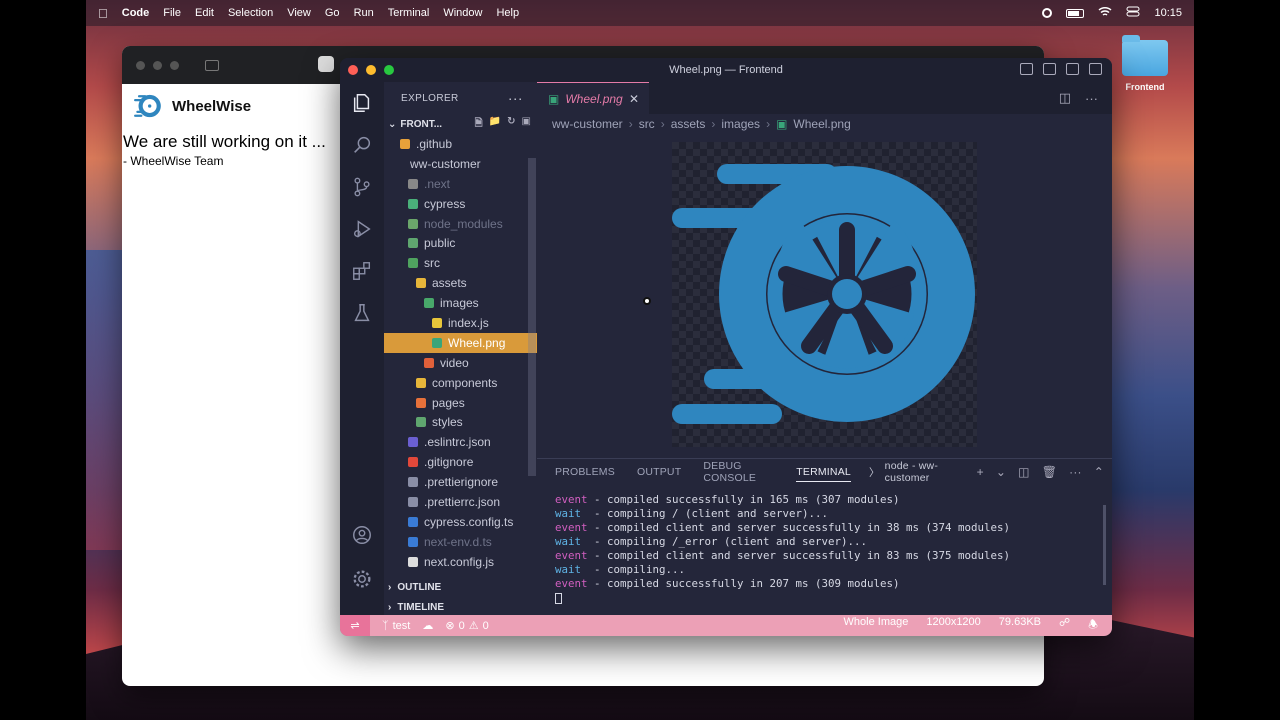 This screenshot has height=720, width=1280. Describe the element at coordinates (1026, 69) in the screenshot. I see `toggle-sidebar-icon` at that location.